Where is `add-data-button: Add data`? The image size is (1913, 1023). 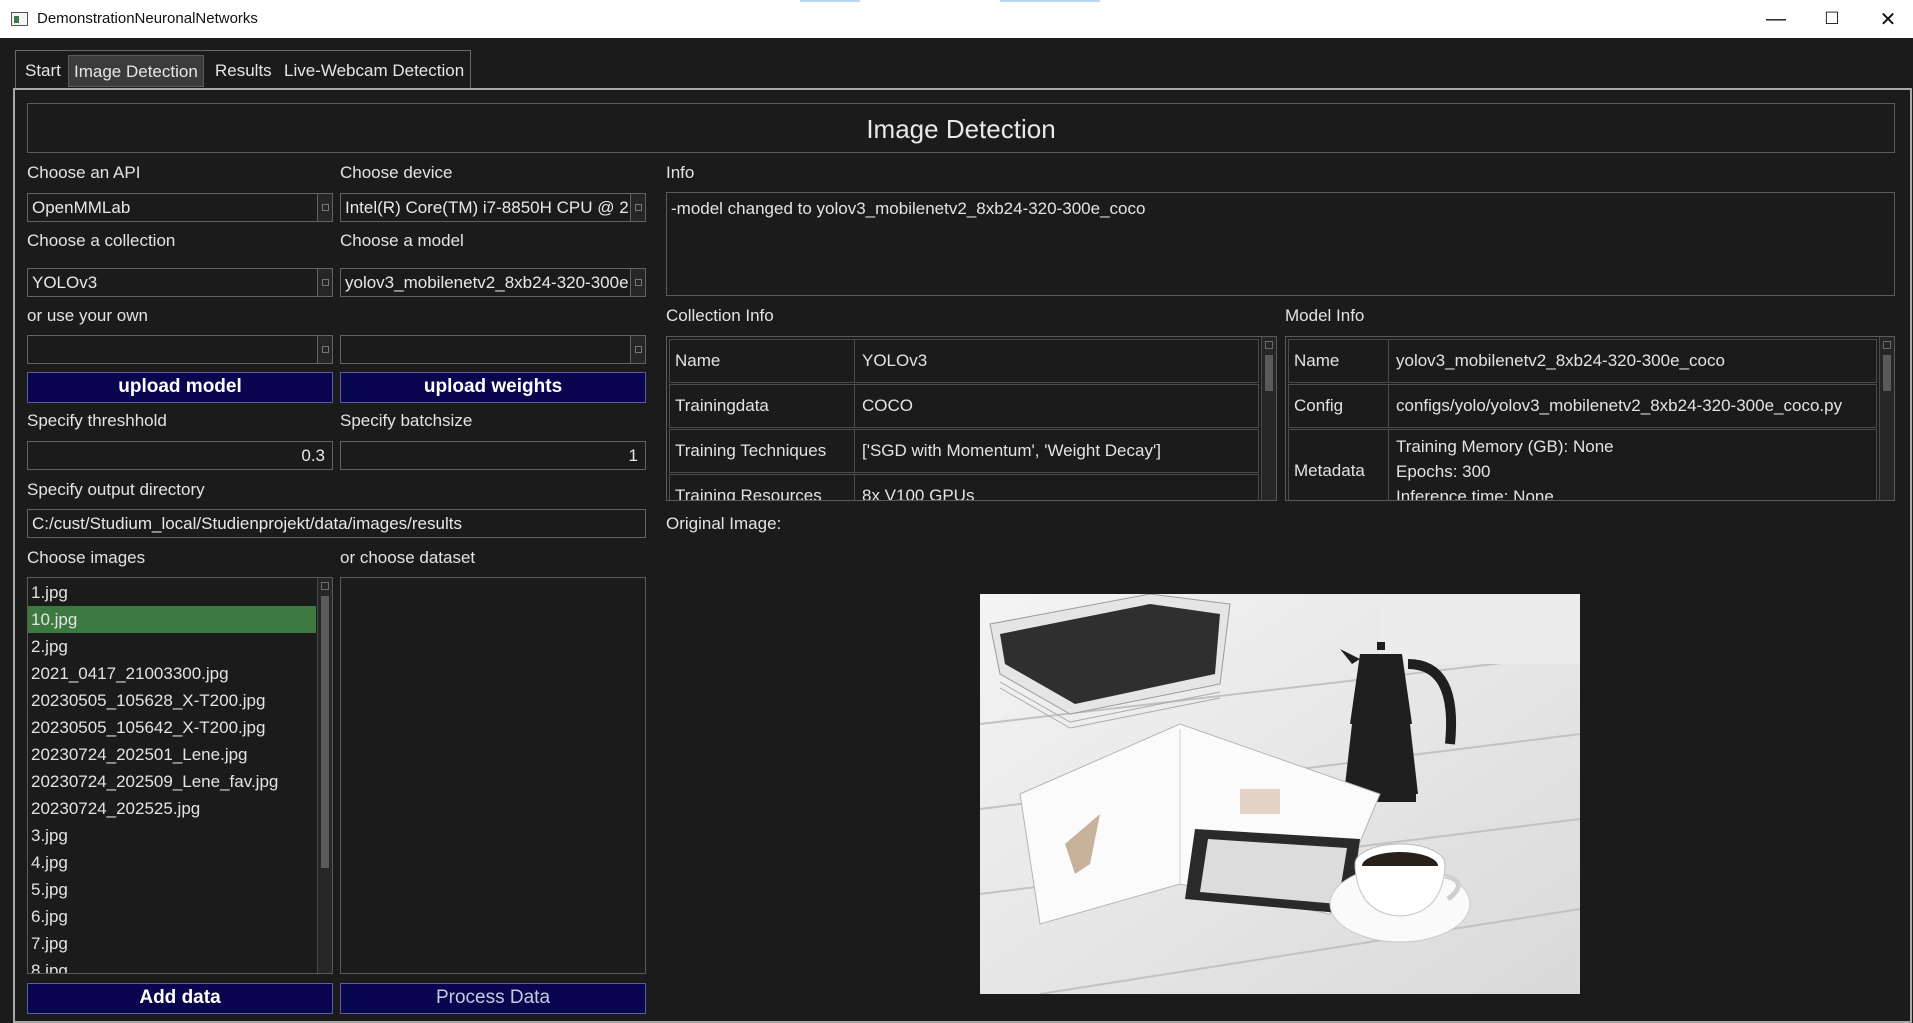 add-data-button: Add data is located at coordinates (180, 998).